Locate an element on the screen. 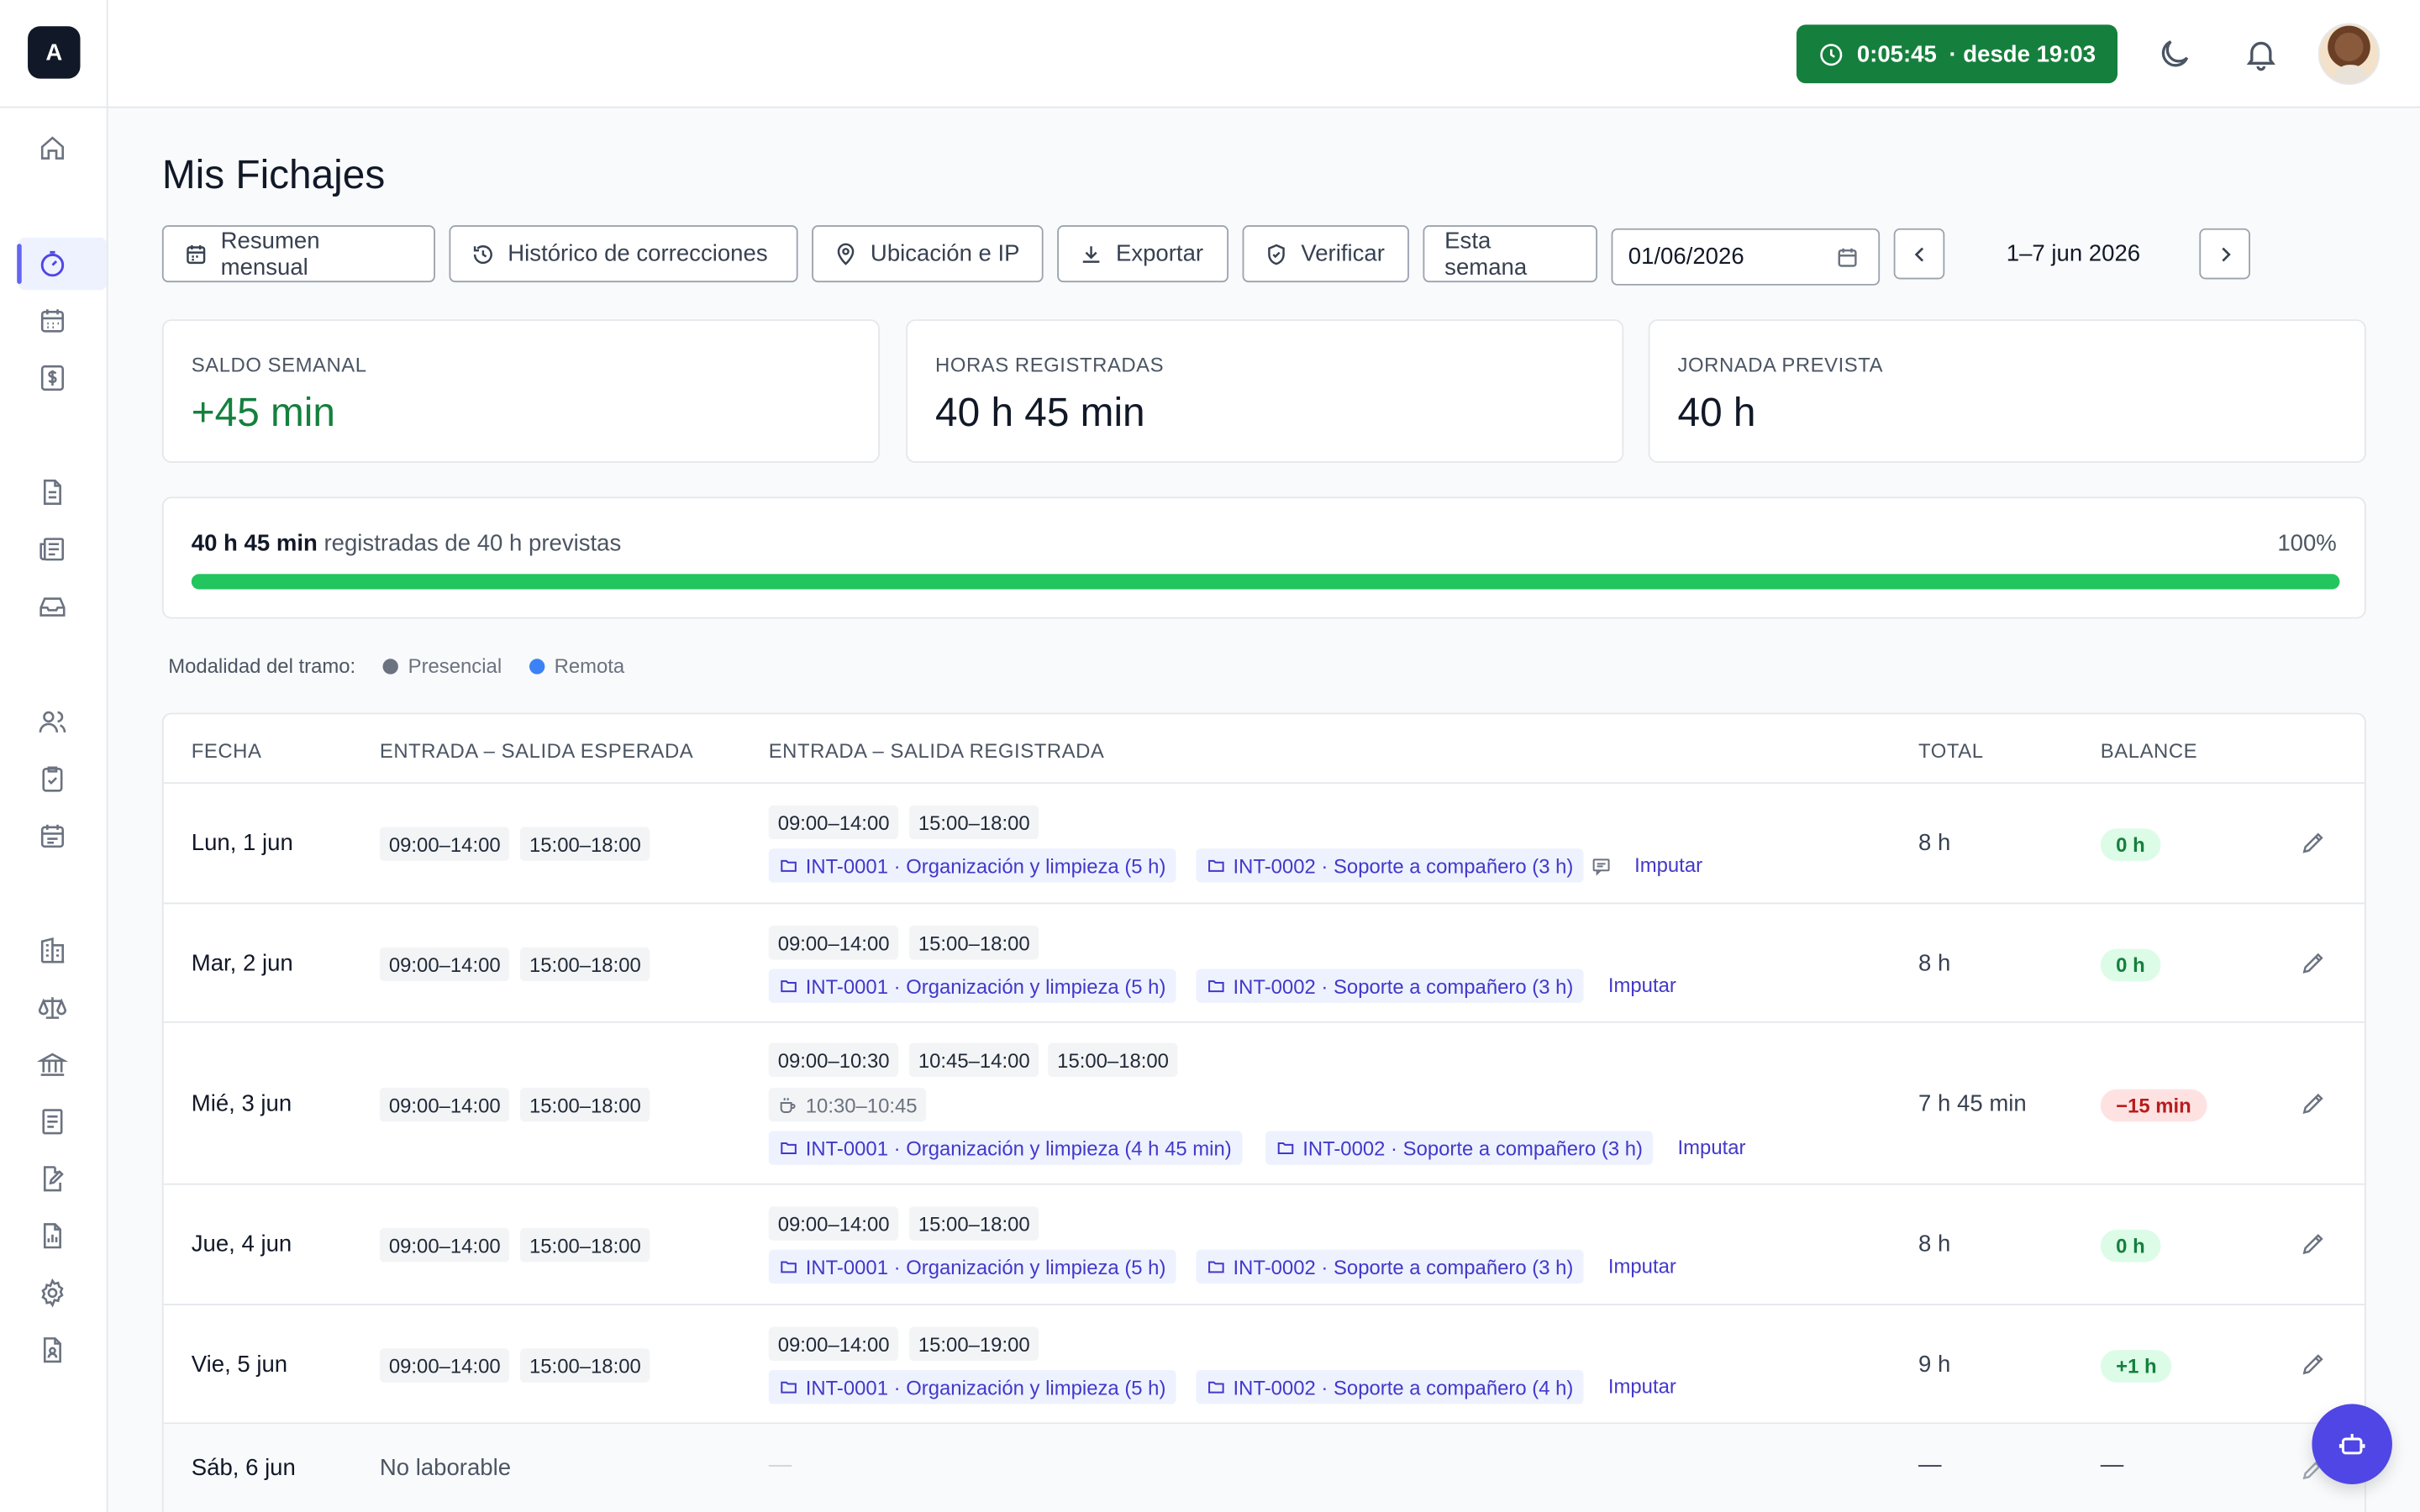 Image resolution: width=2420 pixels, height=1512 pixels. monthly-summary-button: Resumen mensual is located at coordinates (298, 254).